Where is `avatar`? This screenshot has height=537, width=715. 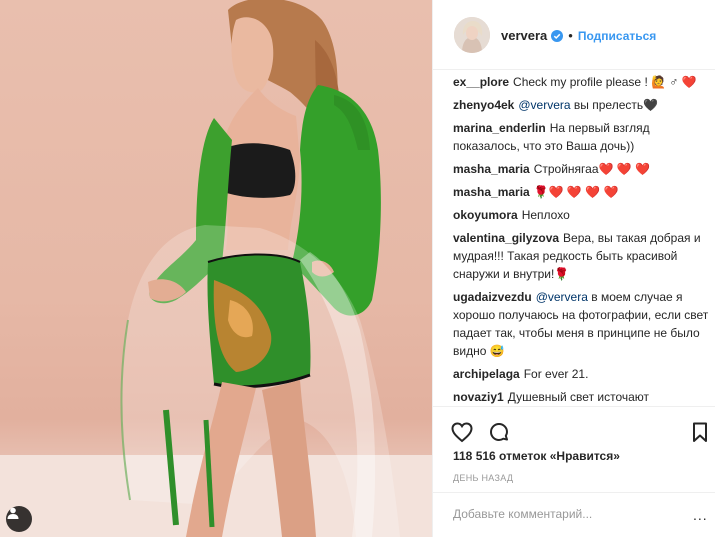 avatar is located at coordinates (472, 35).